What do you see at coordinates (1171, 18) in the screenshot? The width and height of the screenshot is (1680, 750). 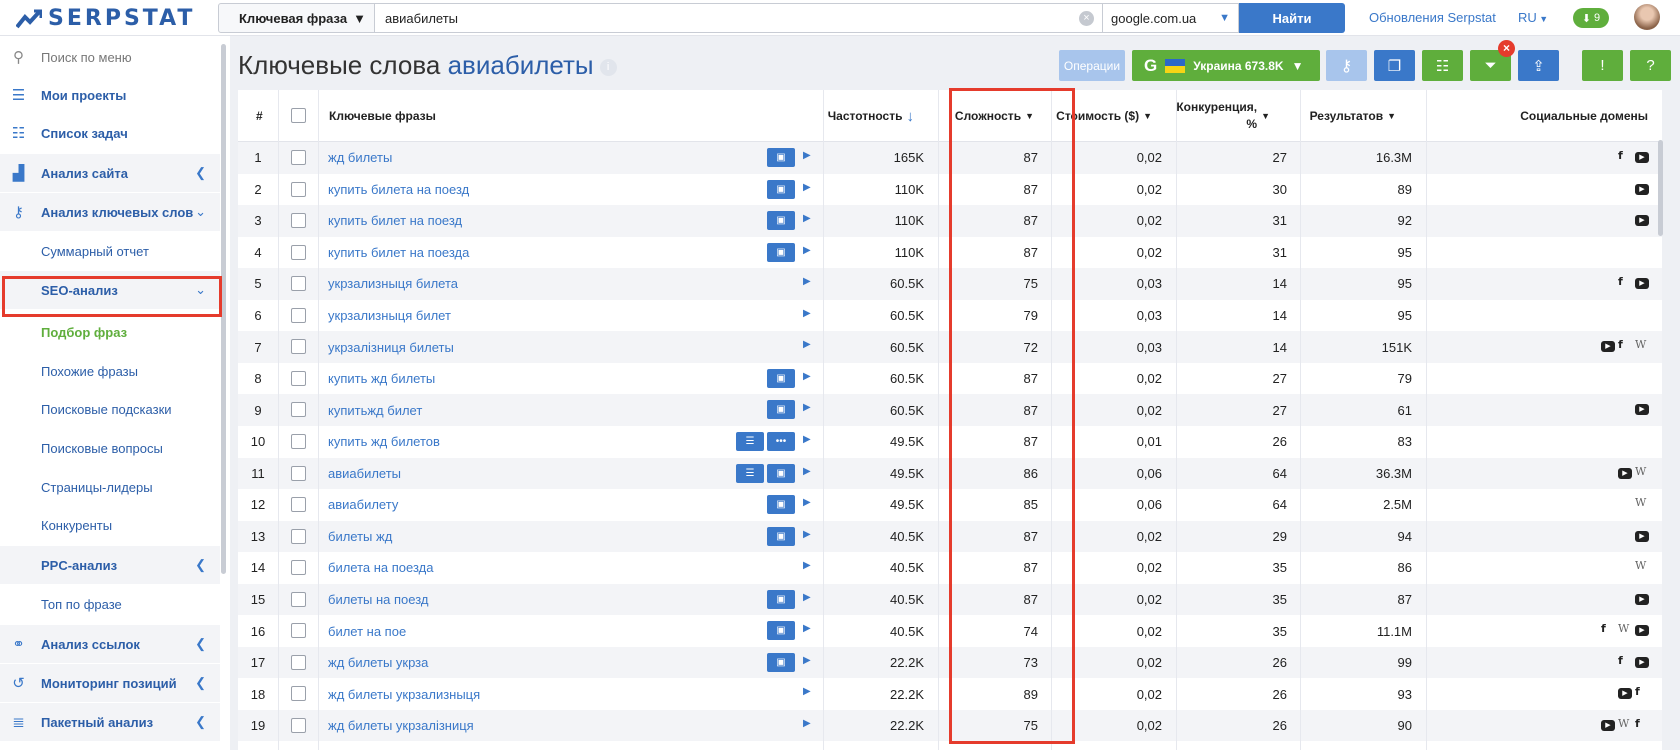 I see `search-engine-select: google.com.ua ▼` at bounding box center [1171, 18].